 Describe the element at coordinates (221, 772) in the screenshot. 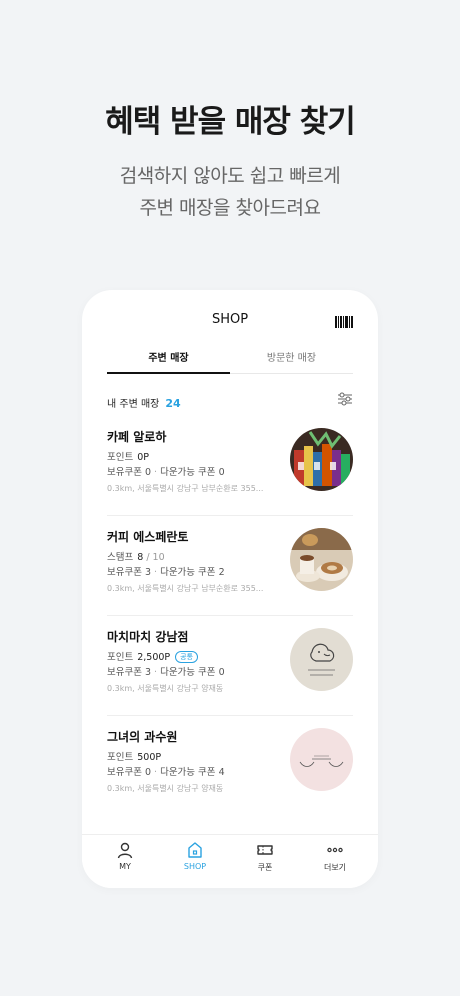

I see `download-count: 4` at that location.